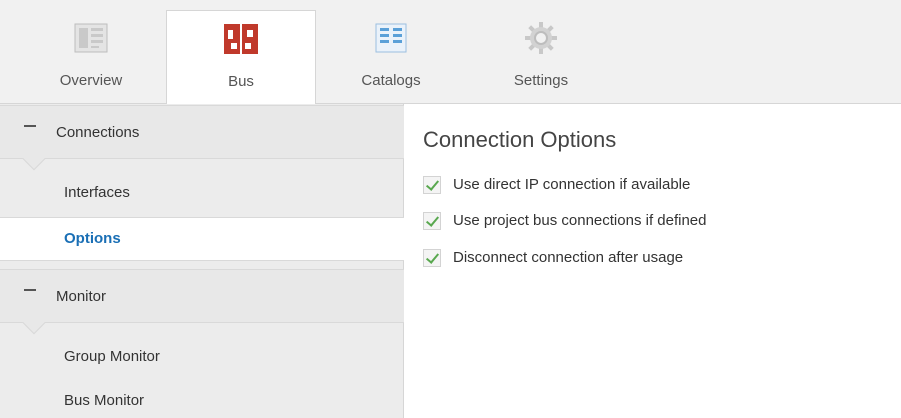 This screenshot has width=901, height=418. I want to click on sidebar-item-options: Options, so click(202, 239).